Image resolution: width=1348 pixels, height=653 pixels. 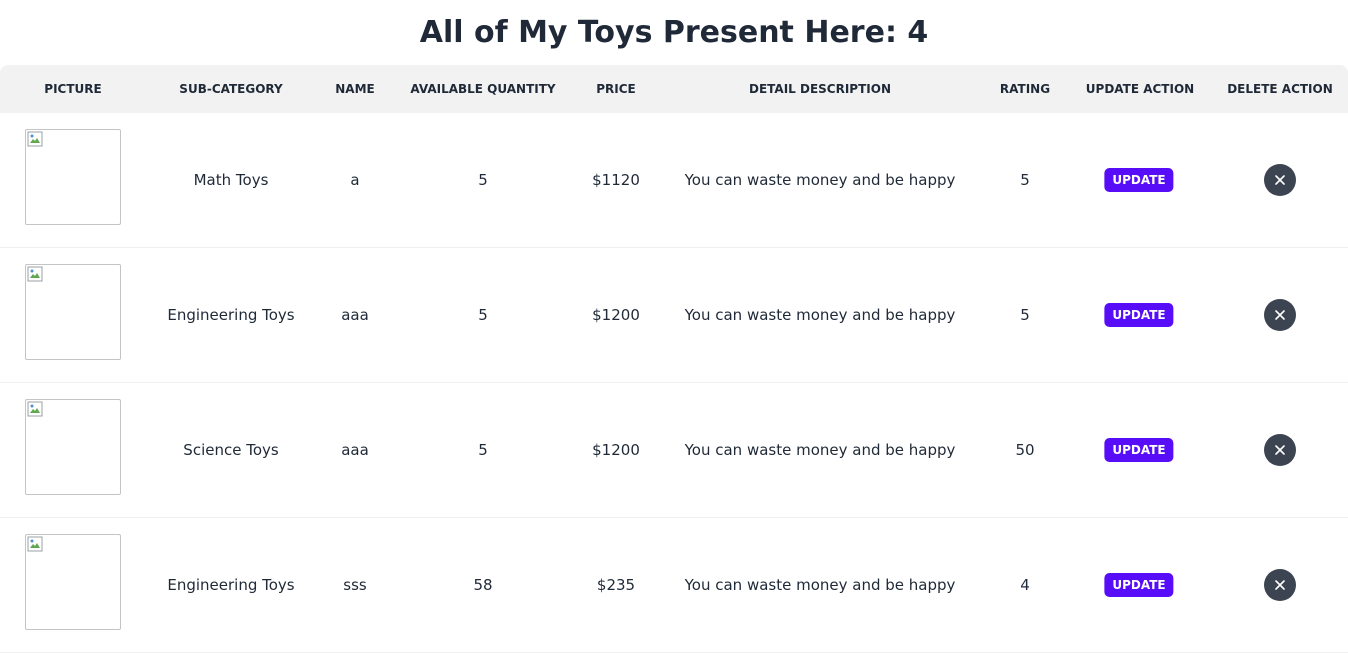 What do you see at coordinates (355, 585) in the screenshot?
I see `cell-name: sss` at bounding box center [355, 585].